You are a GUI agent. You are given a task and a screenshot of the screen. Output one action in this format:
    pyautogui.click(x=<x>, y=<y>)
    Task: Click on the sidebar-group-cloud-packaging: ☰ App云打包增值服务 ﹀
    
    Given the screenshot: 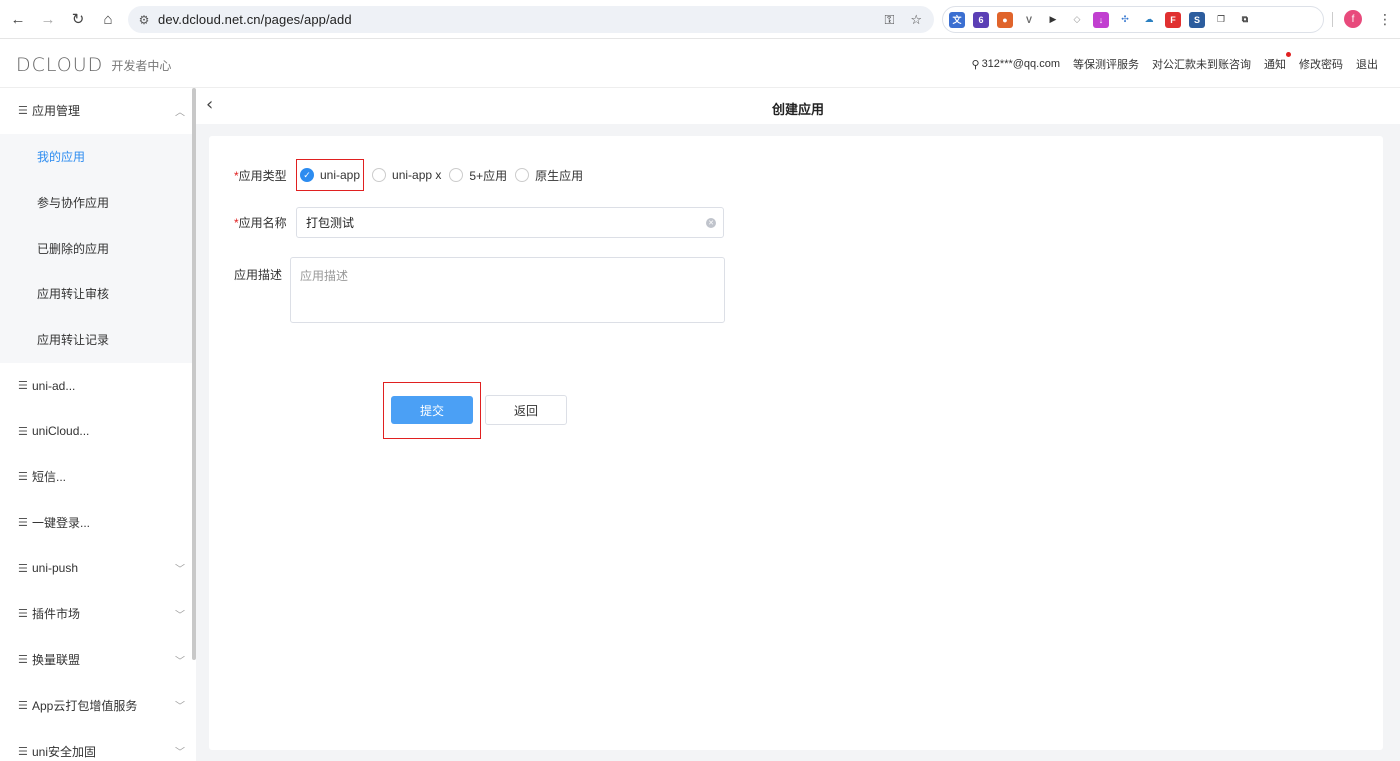 What is the action you would take?
    pyautogui.click(x=96, y=705)
    